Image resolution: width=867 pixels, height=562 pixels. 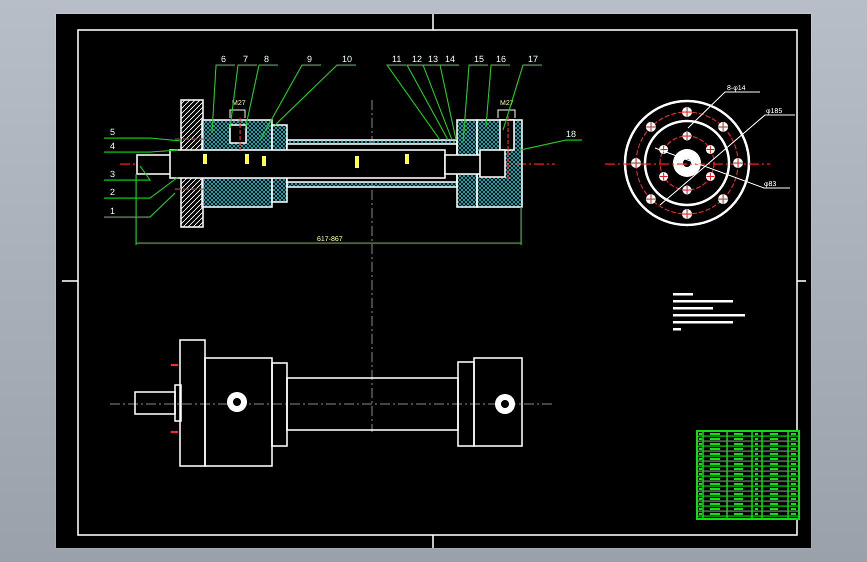 I want to click on leader-line, so click(x=551, y=145).